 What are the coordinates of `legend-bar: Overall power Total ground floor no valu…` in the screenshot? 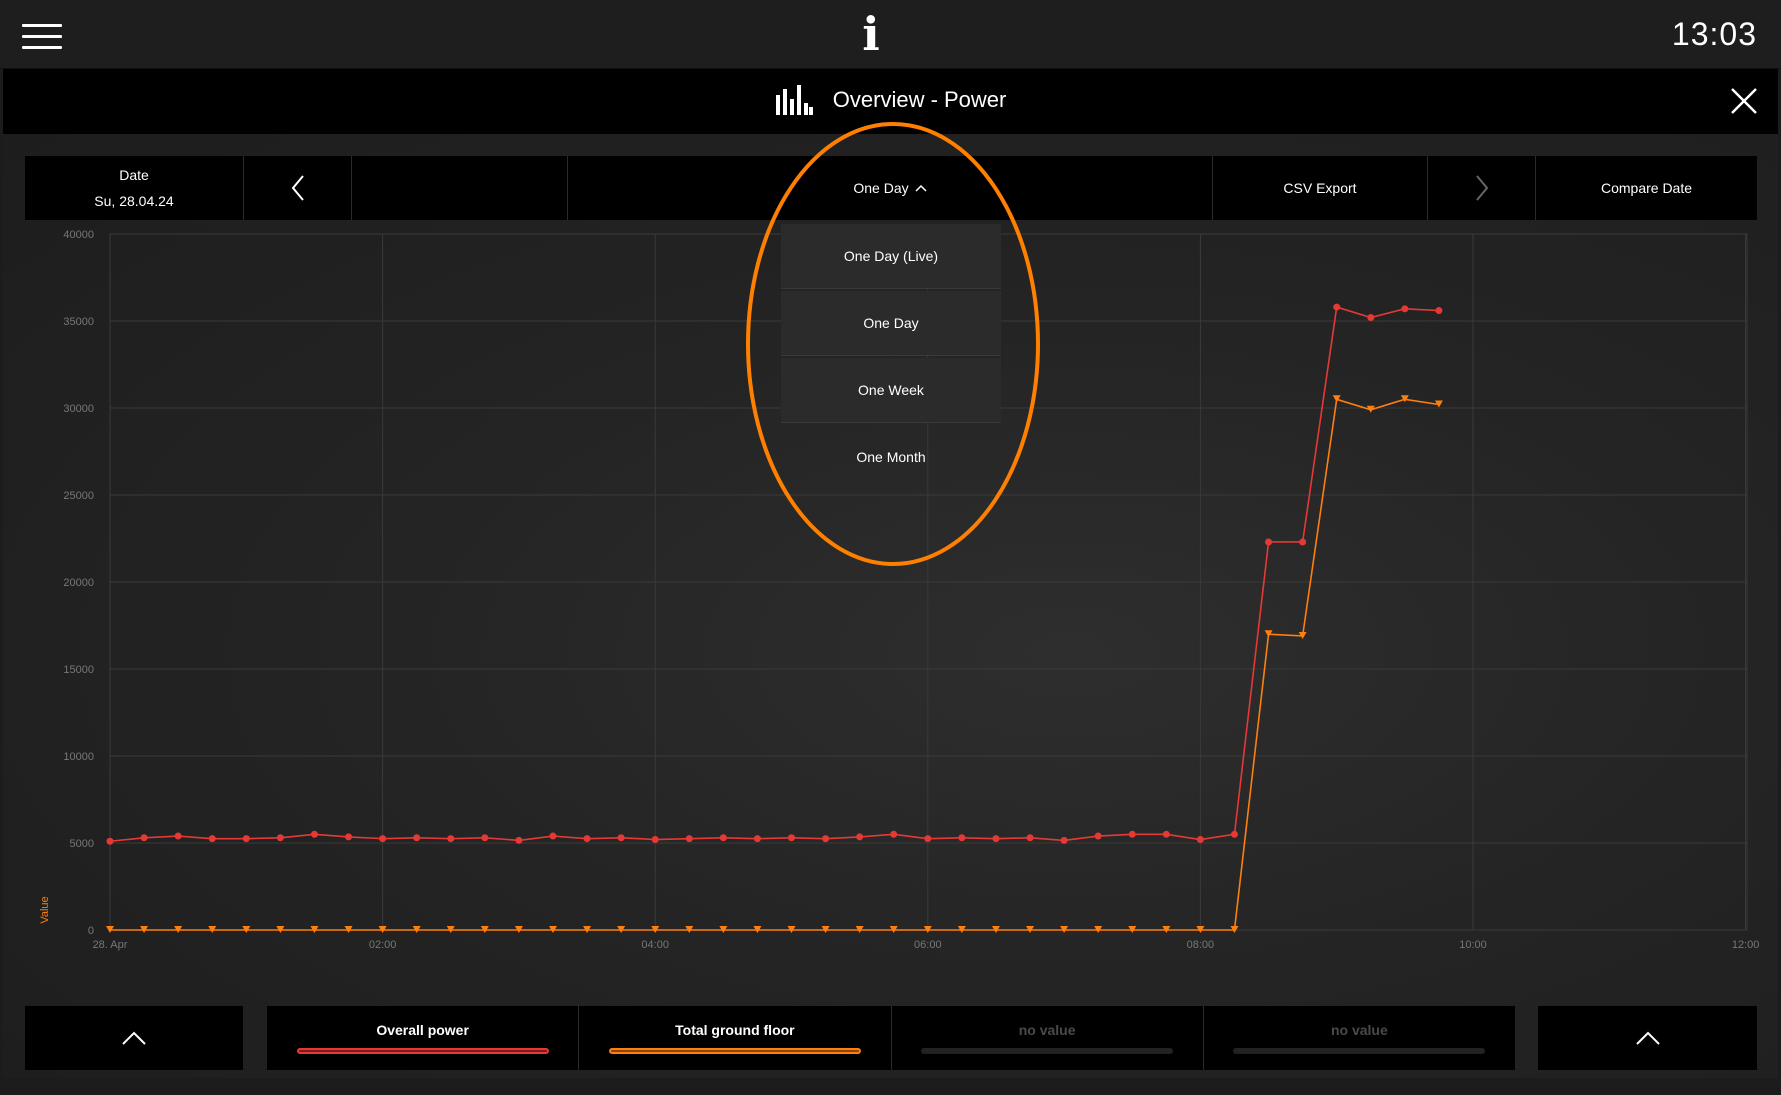 It's located at (891, 1038).